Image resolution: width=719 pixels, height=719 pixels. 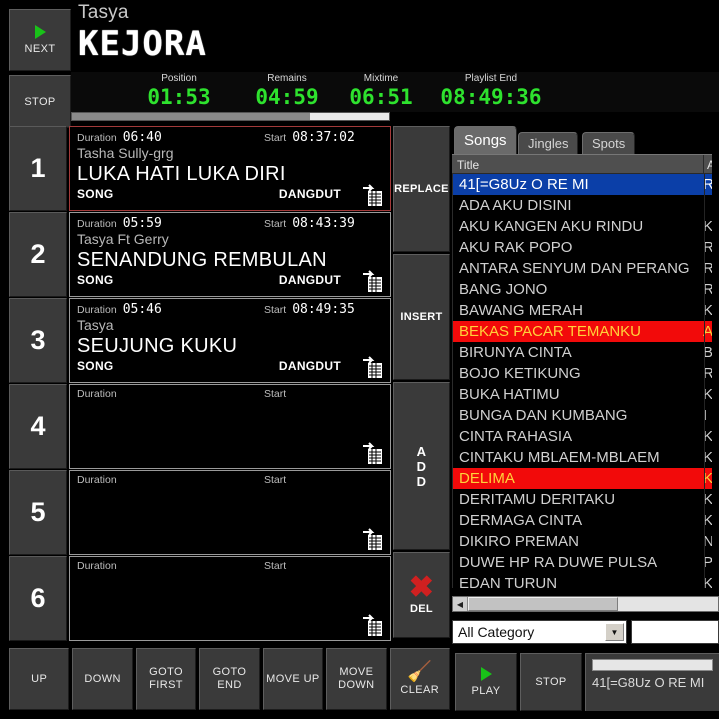 What do you see at coordinates (519, 541) in the screenshot?
I see `song-title: DIKIRO PREMAN` at bounding box center [519, 541].